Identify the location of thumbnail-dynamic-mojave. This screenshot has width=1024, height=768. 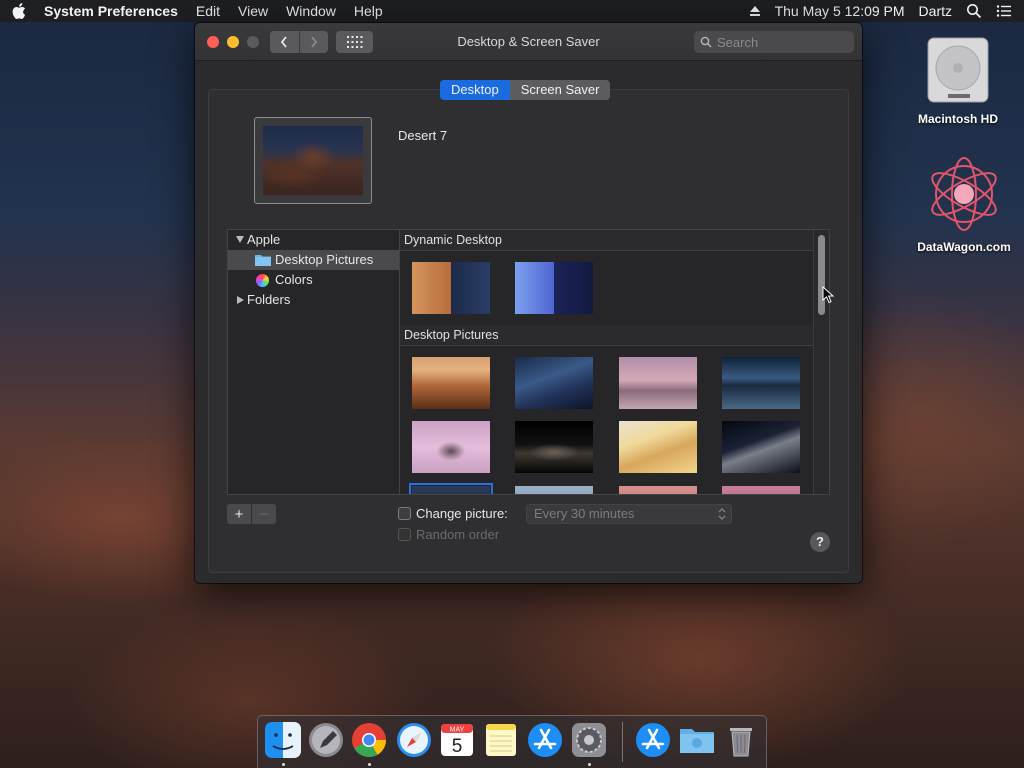
(451, 288).